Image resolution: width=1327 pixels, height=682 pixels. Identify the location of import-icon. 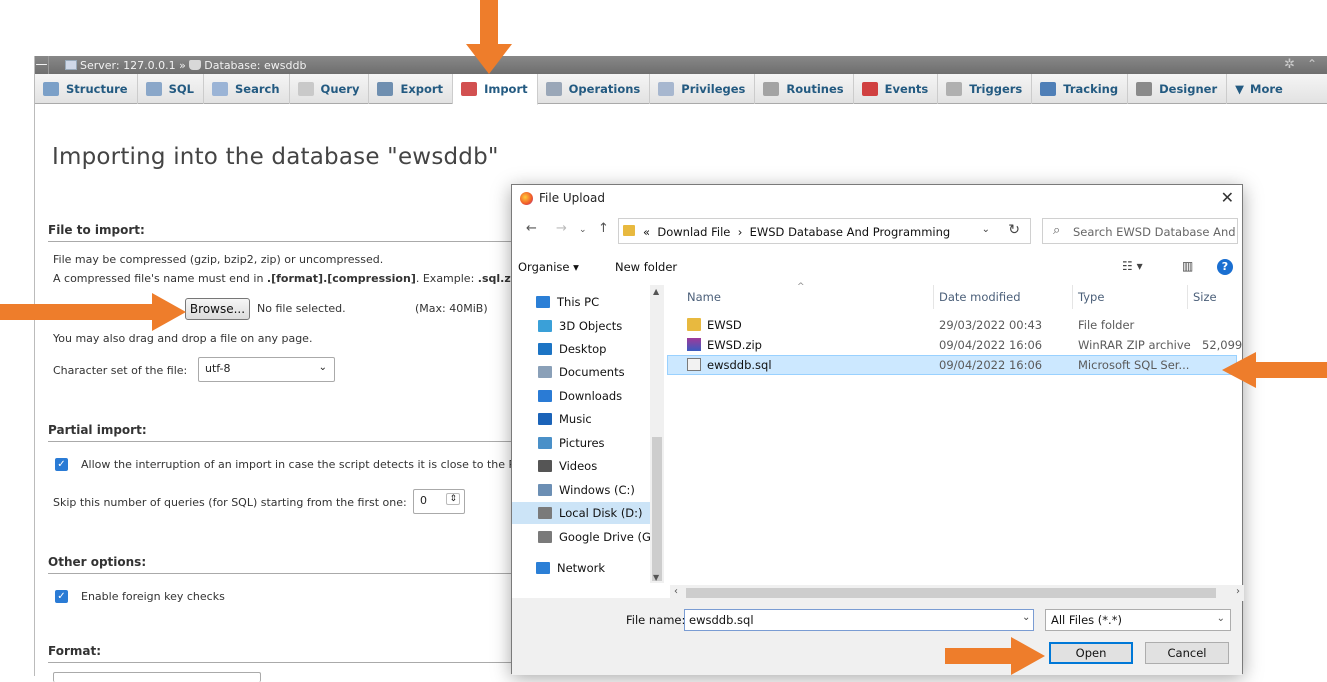
(469, 89).